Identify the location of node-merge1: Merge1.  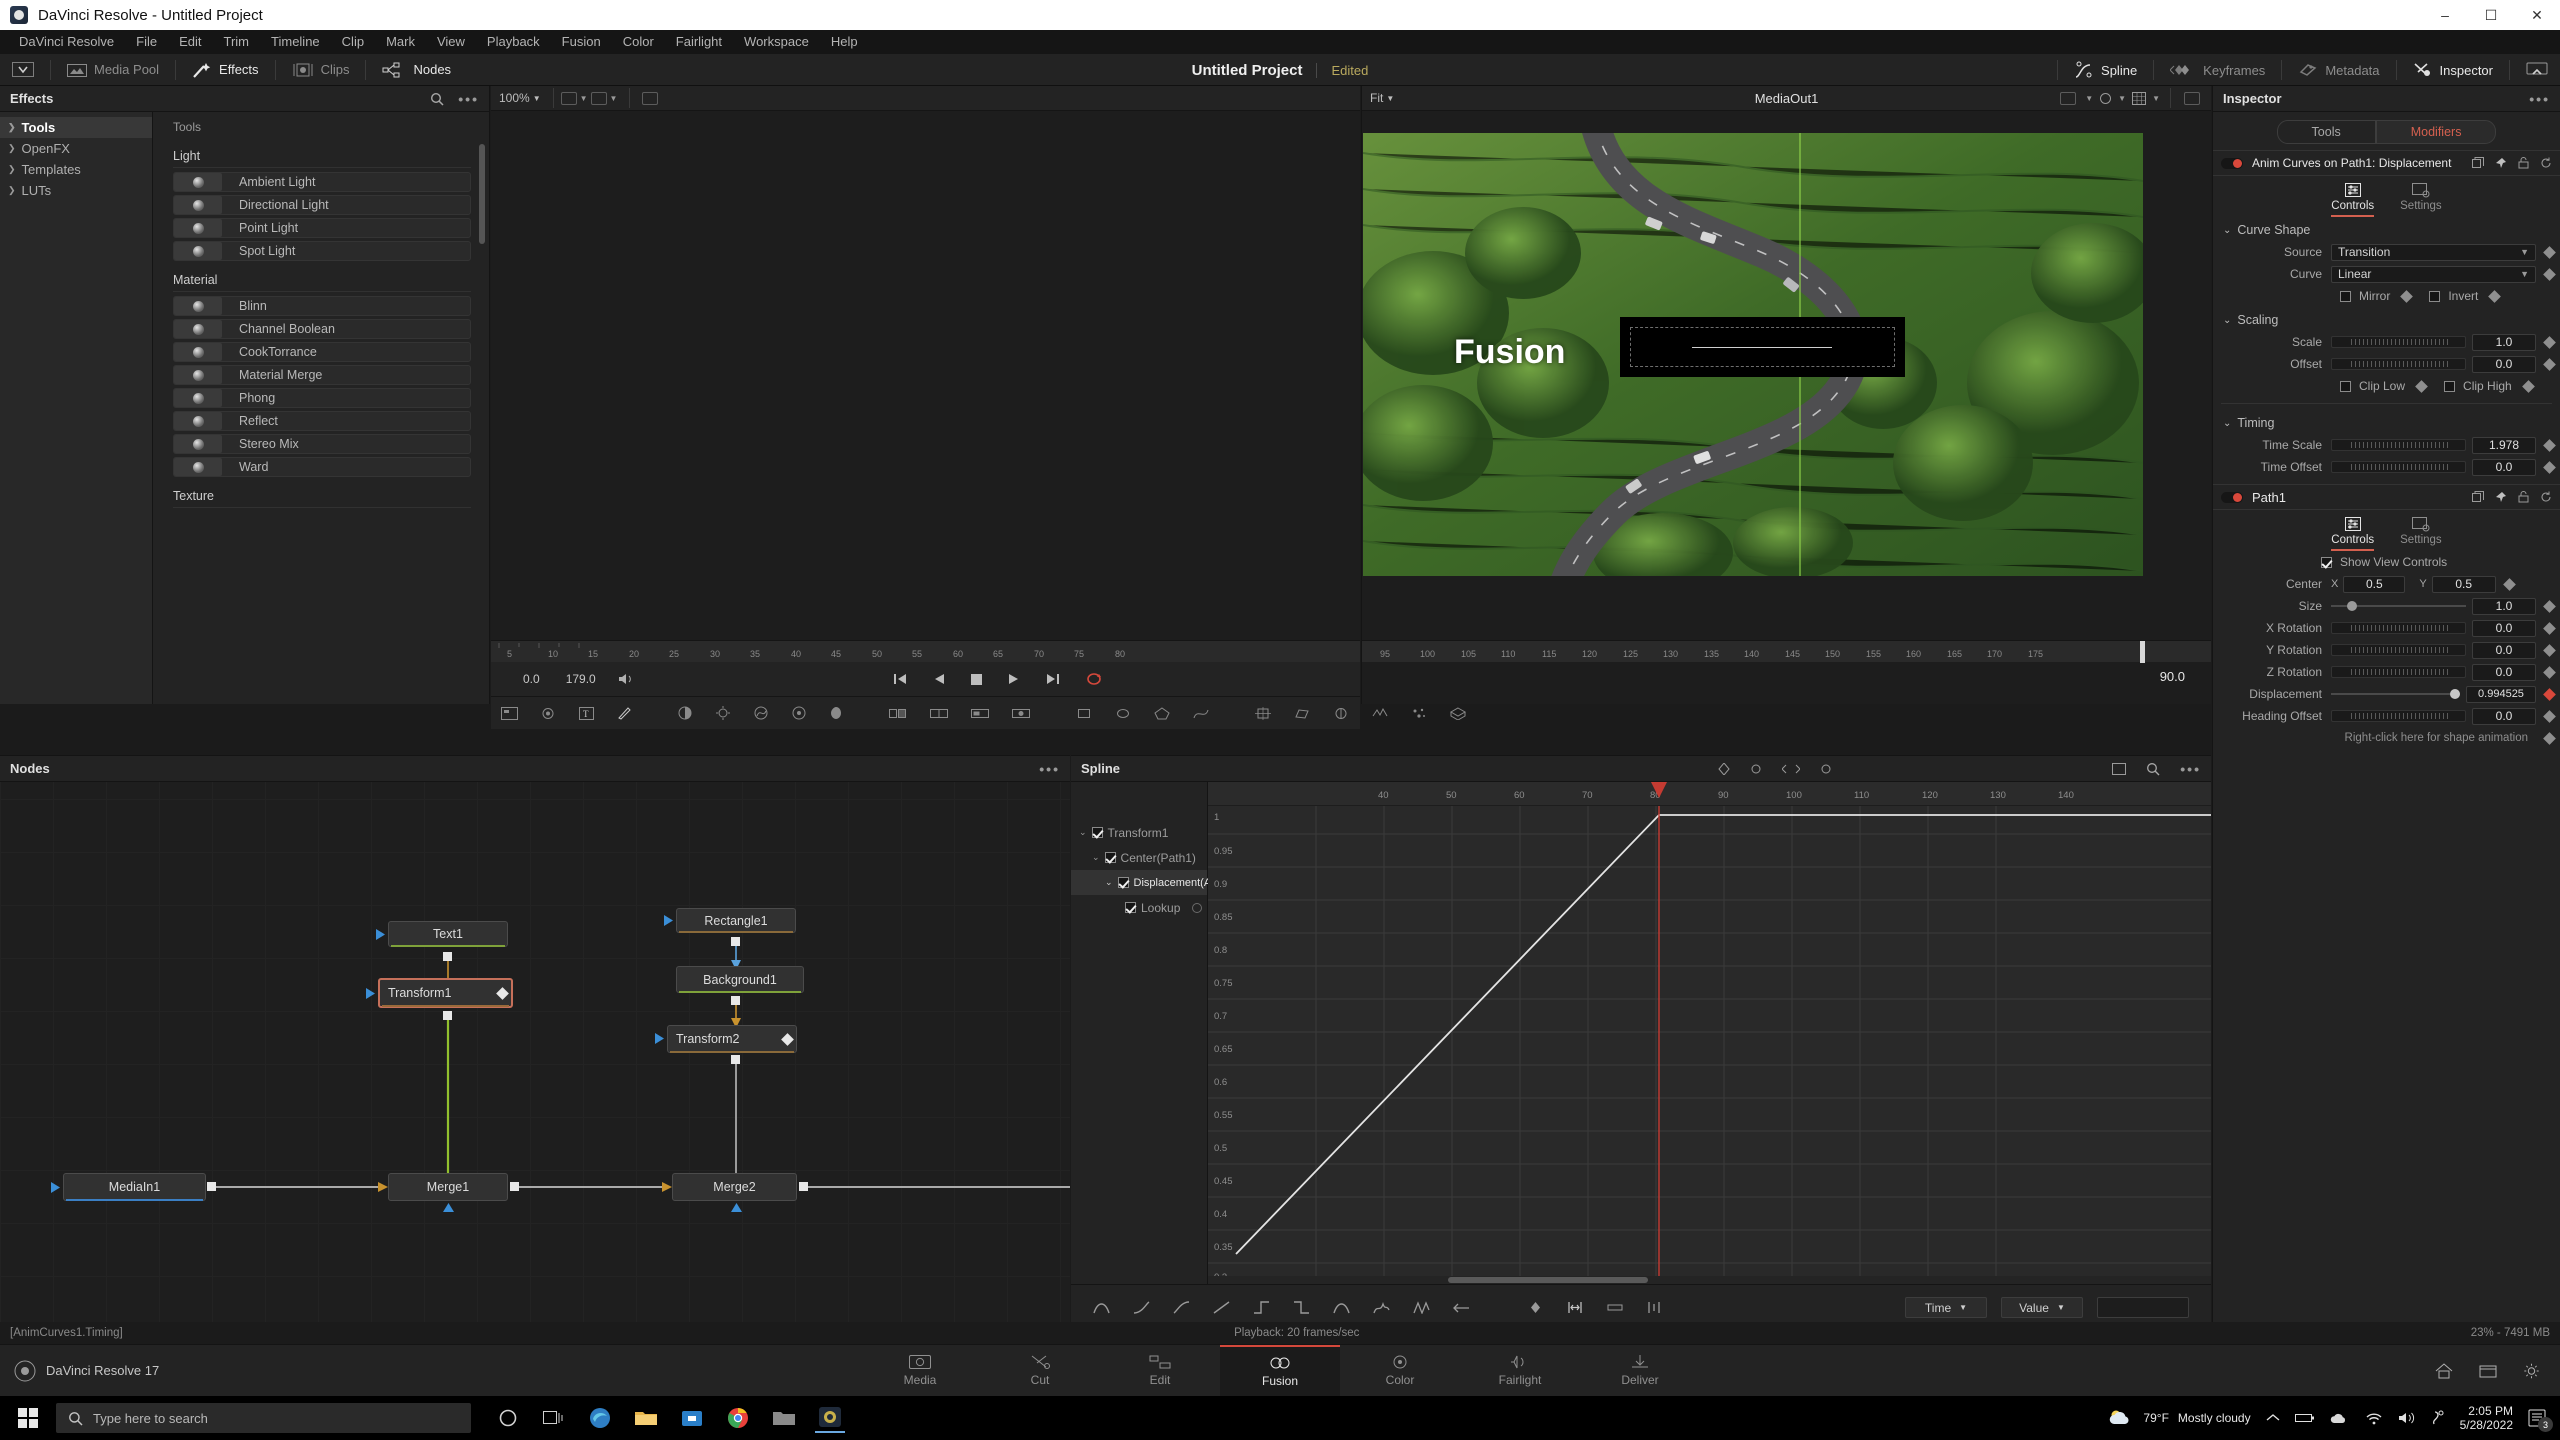
(448, 1187).